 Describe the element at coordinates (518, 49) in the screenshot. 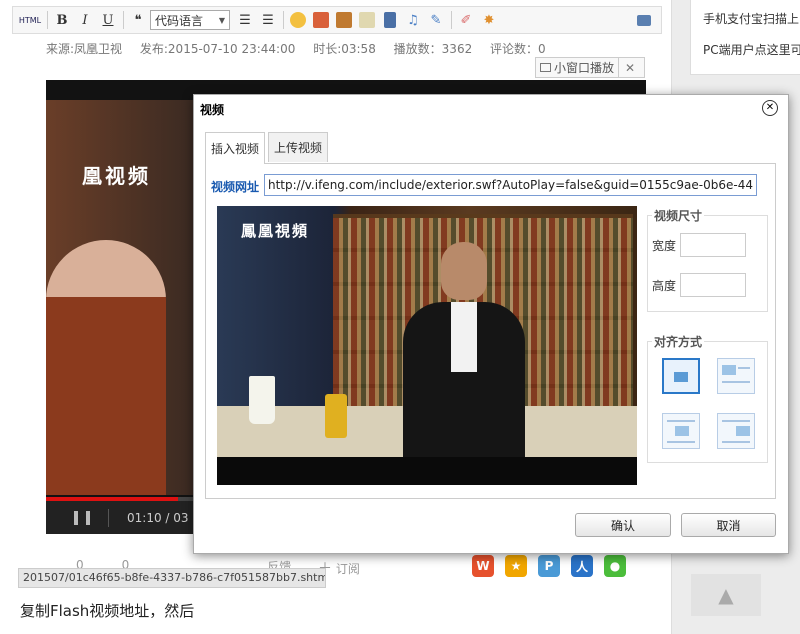

I see `meta-comments: 评论数：0` at that location.